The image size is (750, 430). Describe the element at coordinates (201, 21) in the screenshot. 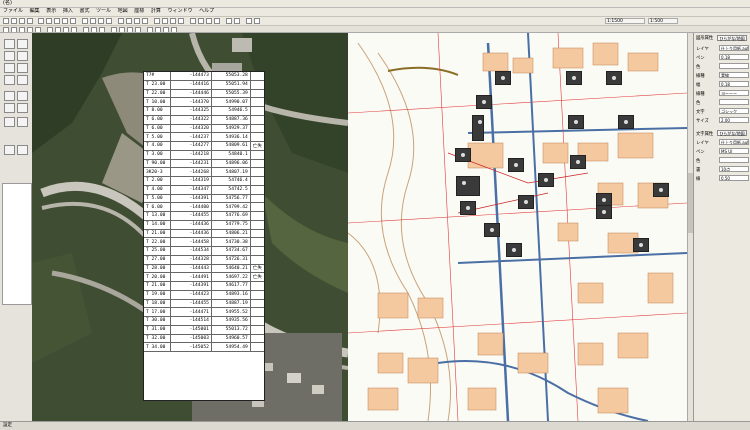

I see `select-icon` at that location.